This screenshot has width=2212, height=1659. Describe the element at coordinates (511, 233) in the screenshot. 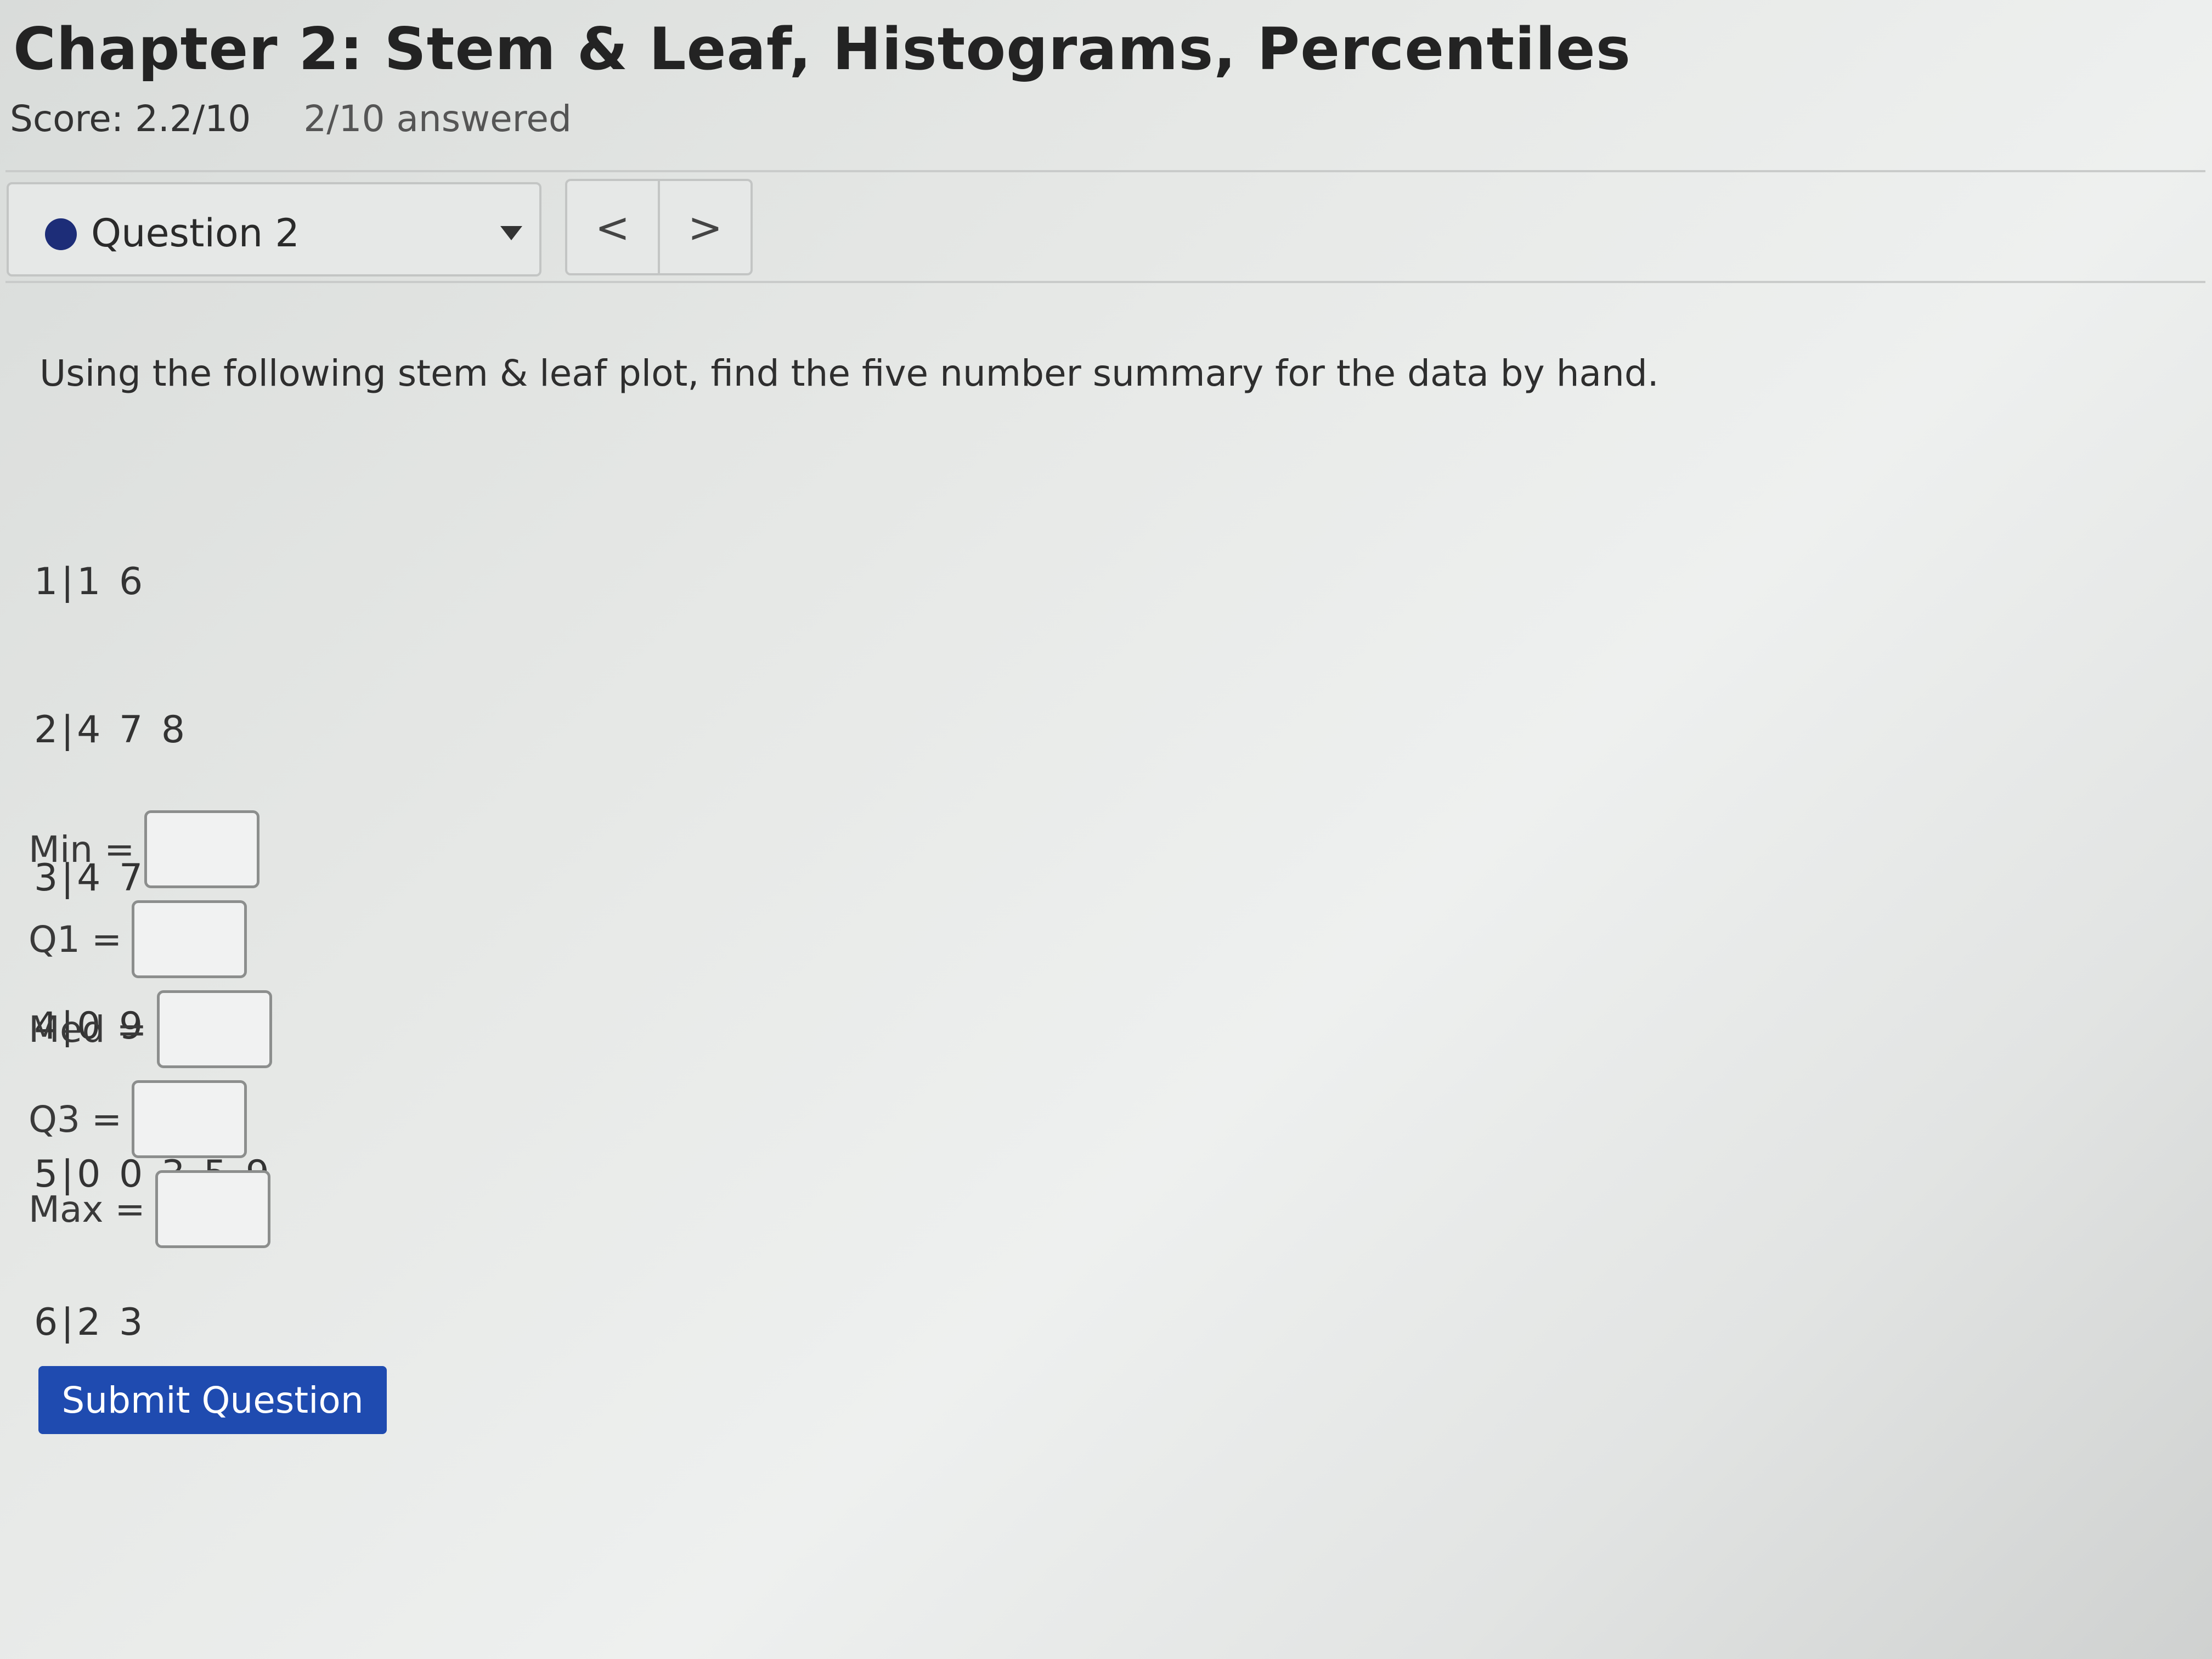

I see `chevron-down-icon` at that location.